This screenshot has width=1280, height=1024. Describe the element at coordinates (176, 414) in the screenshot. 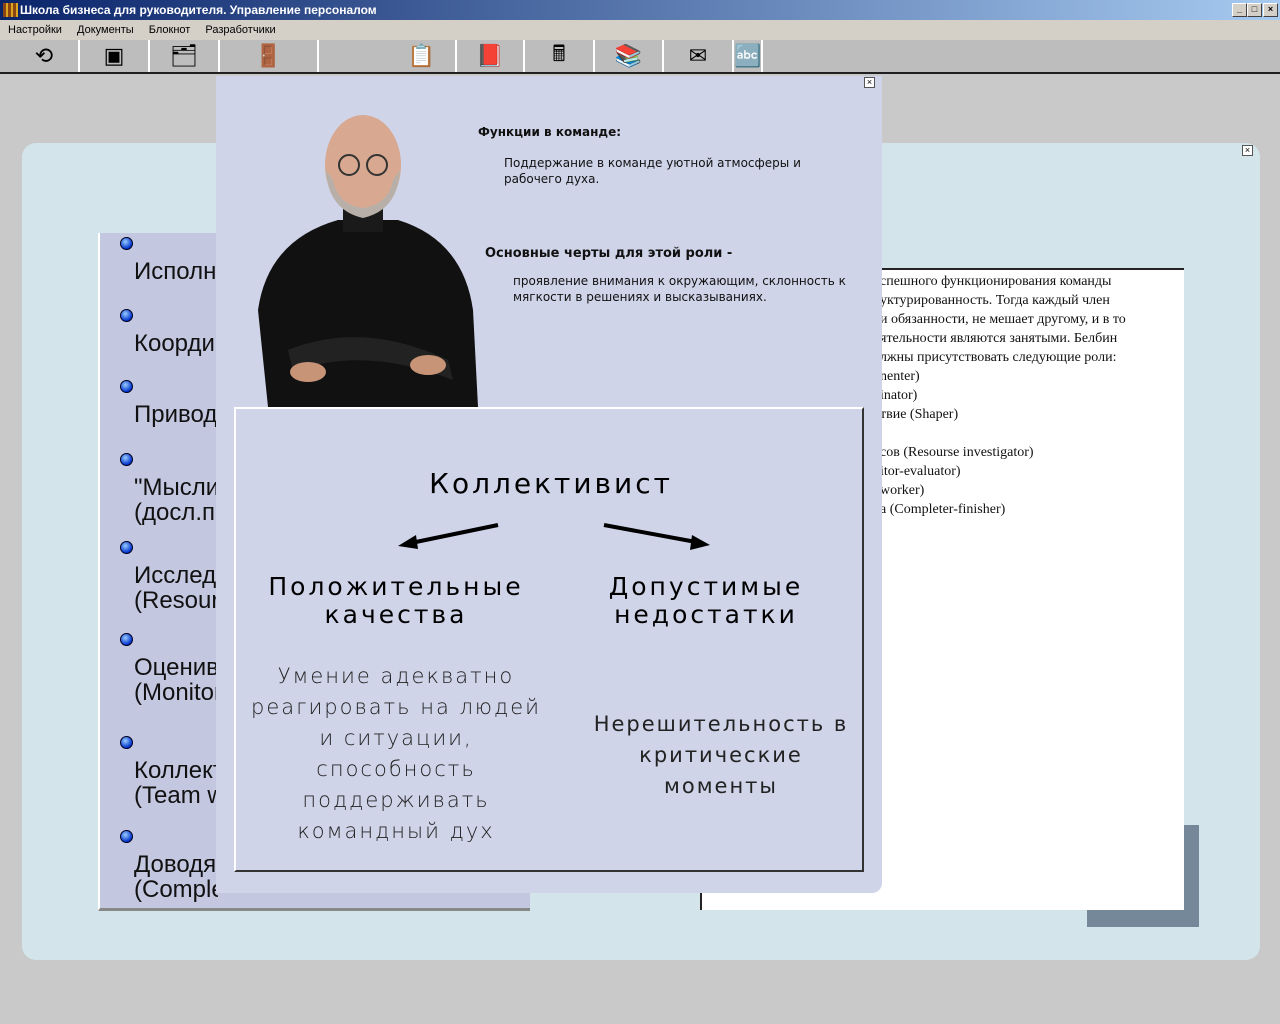

I see `role-item: Приводящий в движение` at that location.